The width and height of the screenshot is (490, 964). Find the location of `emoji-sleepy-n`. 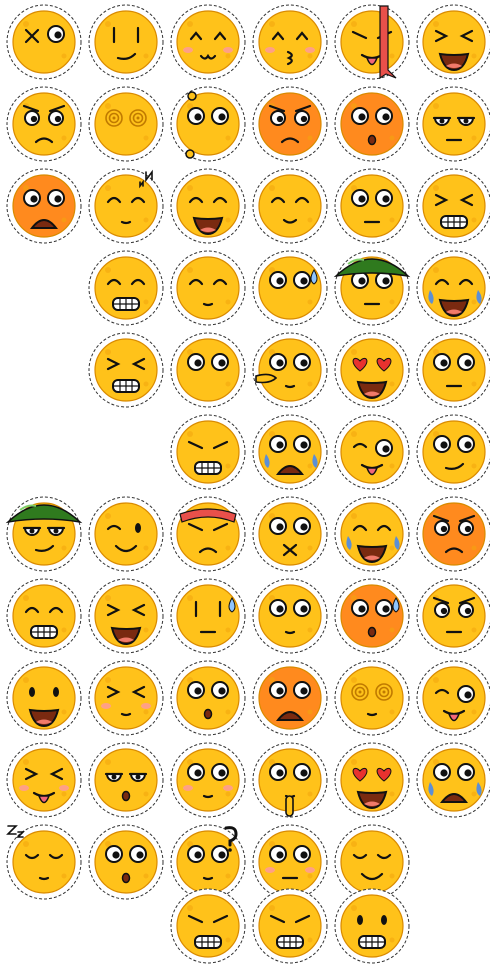

emoji-sleepy-n is located at coordinates (126, 206).